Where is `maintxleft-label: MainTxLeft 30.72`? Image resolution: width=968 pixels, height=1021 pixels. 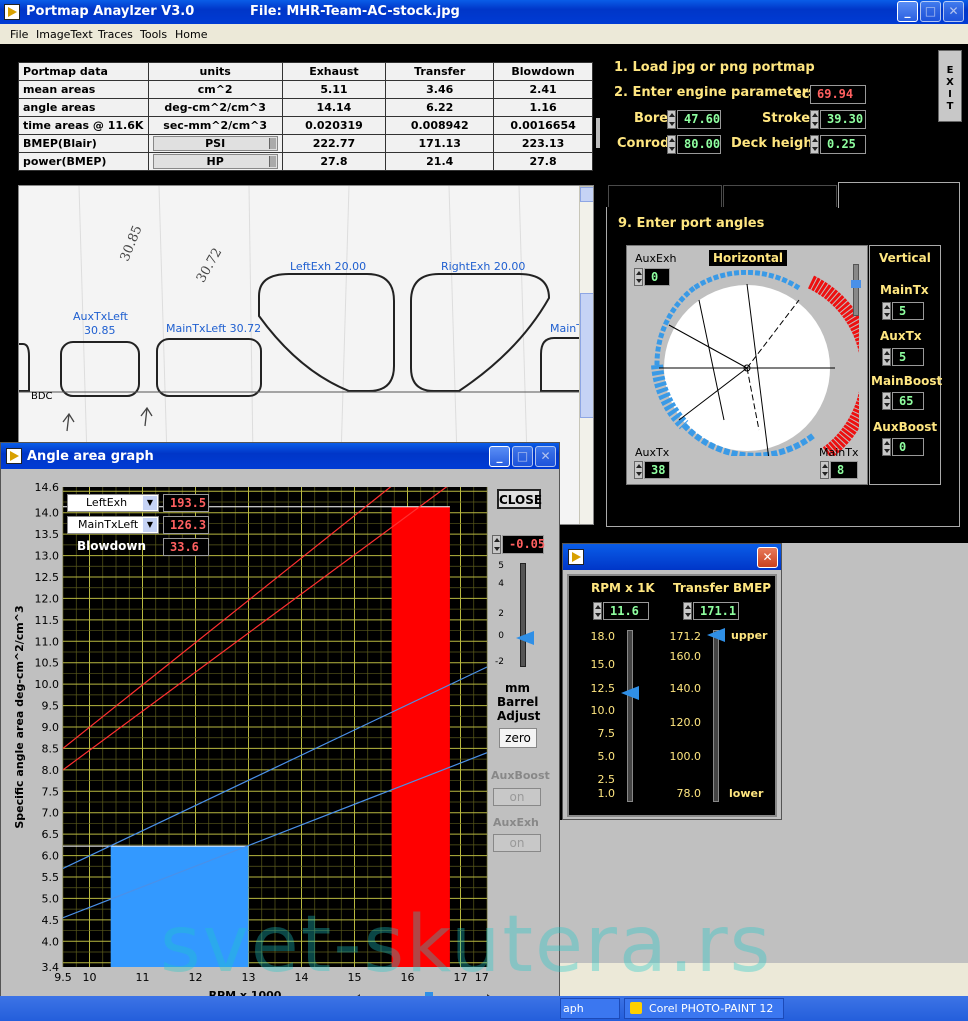 maintxleft-label: MainTxLeft 30.72 is located at coordinates (214, 328).